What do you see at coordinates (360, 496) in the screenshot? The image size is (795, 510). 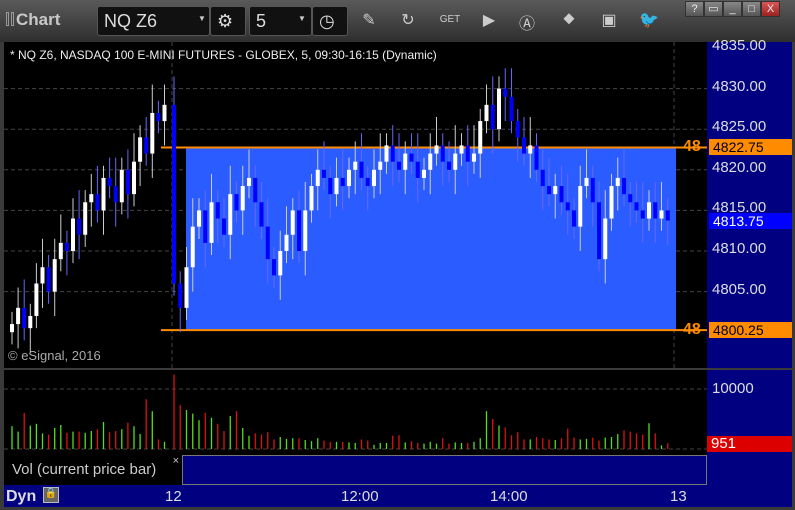 I see `time-tick: 12:00` at bounding box center [360, 496].